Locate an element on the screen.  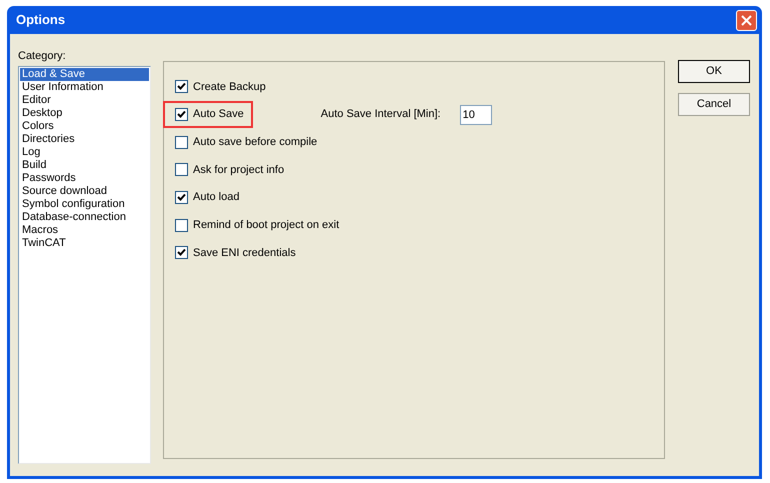
dialog-button: Cancel is located at coordinates (714, 104).